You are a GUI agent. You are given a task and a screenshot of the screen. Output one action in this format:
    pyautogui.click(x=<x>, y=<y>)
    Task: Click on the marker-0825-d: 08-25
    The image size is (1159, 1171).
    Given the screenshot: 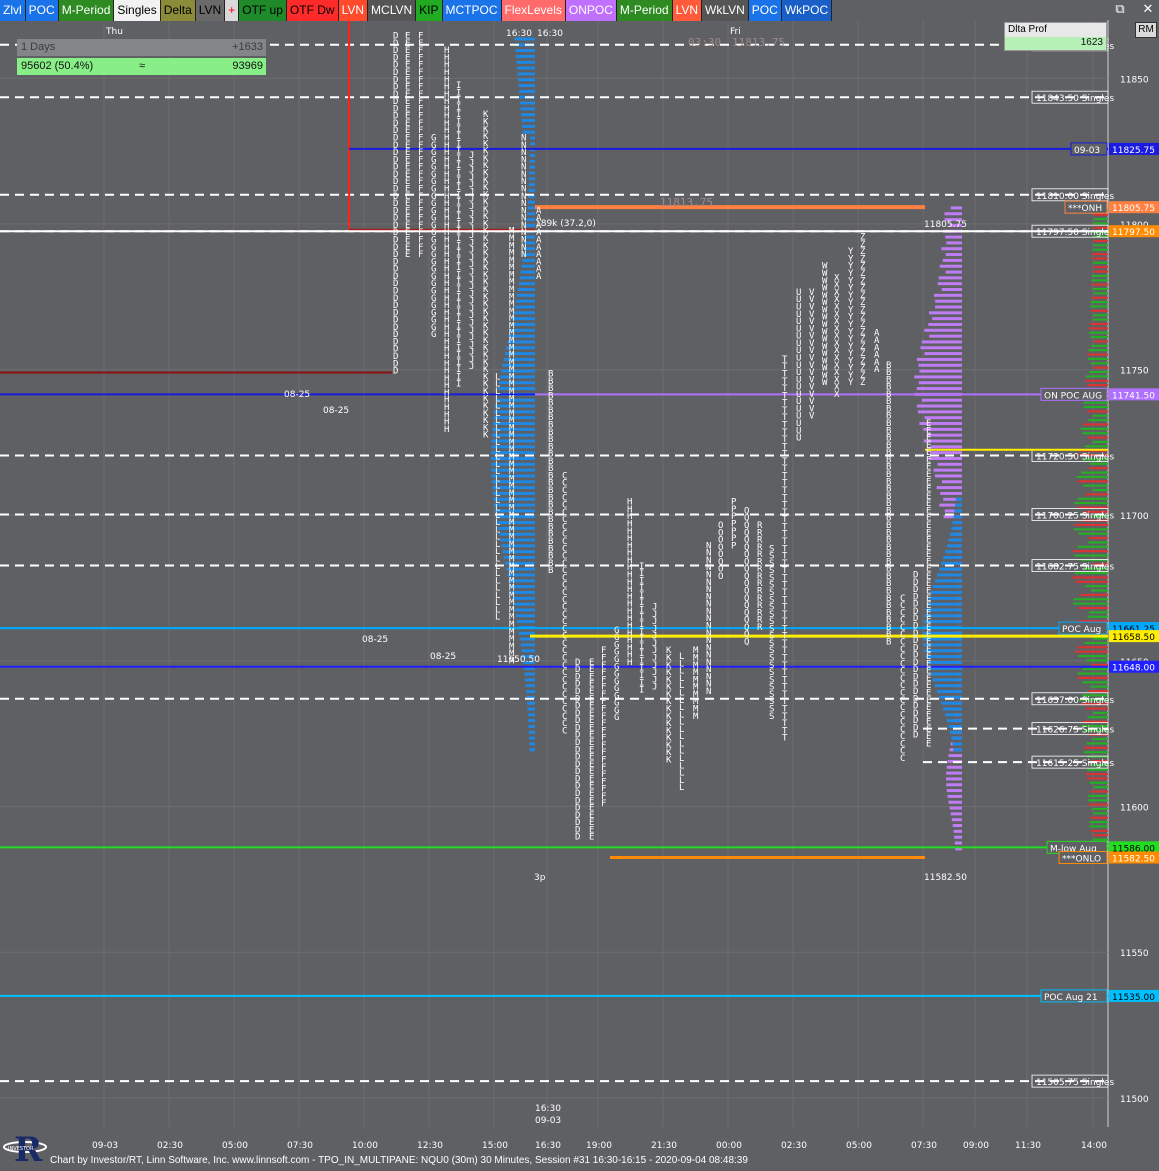 What is the action you would take?
    pyautogui.click(x=443, y=657)
    